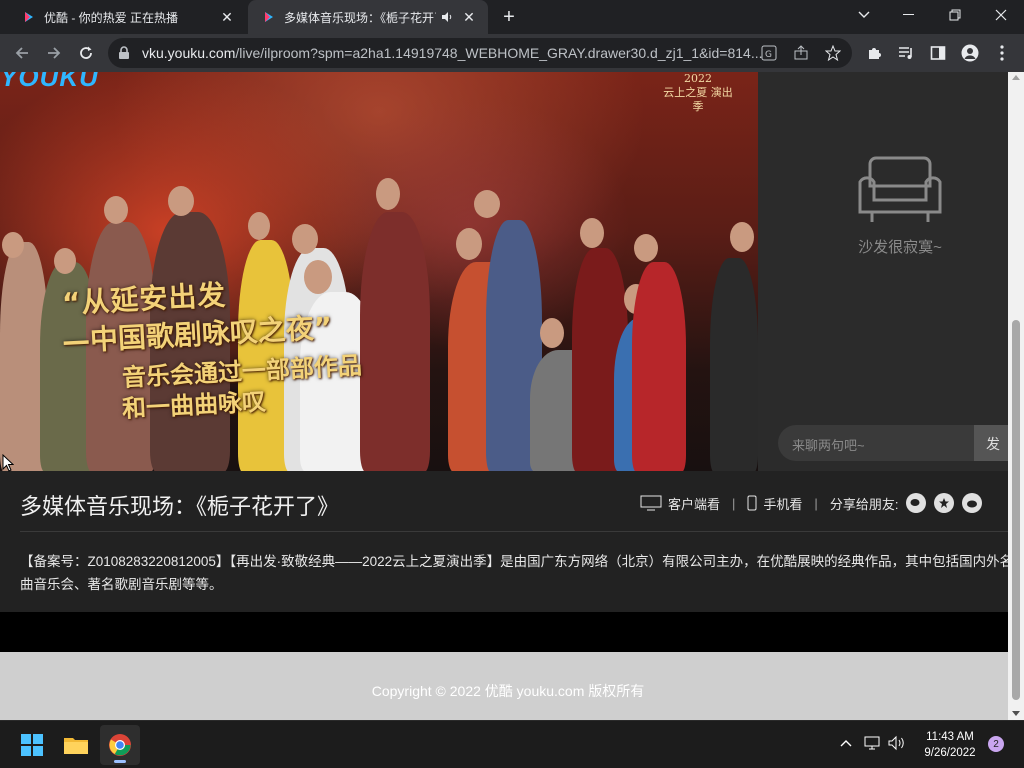 This screenshot has height=768, width=1024. I want to click on translate-icon: G, so click(769, 53).